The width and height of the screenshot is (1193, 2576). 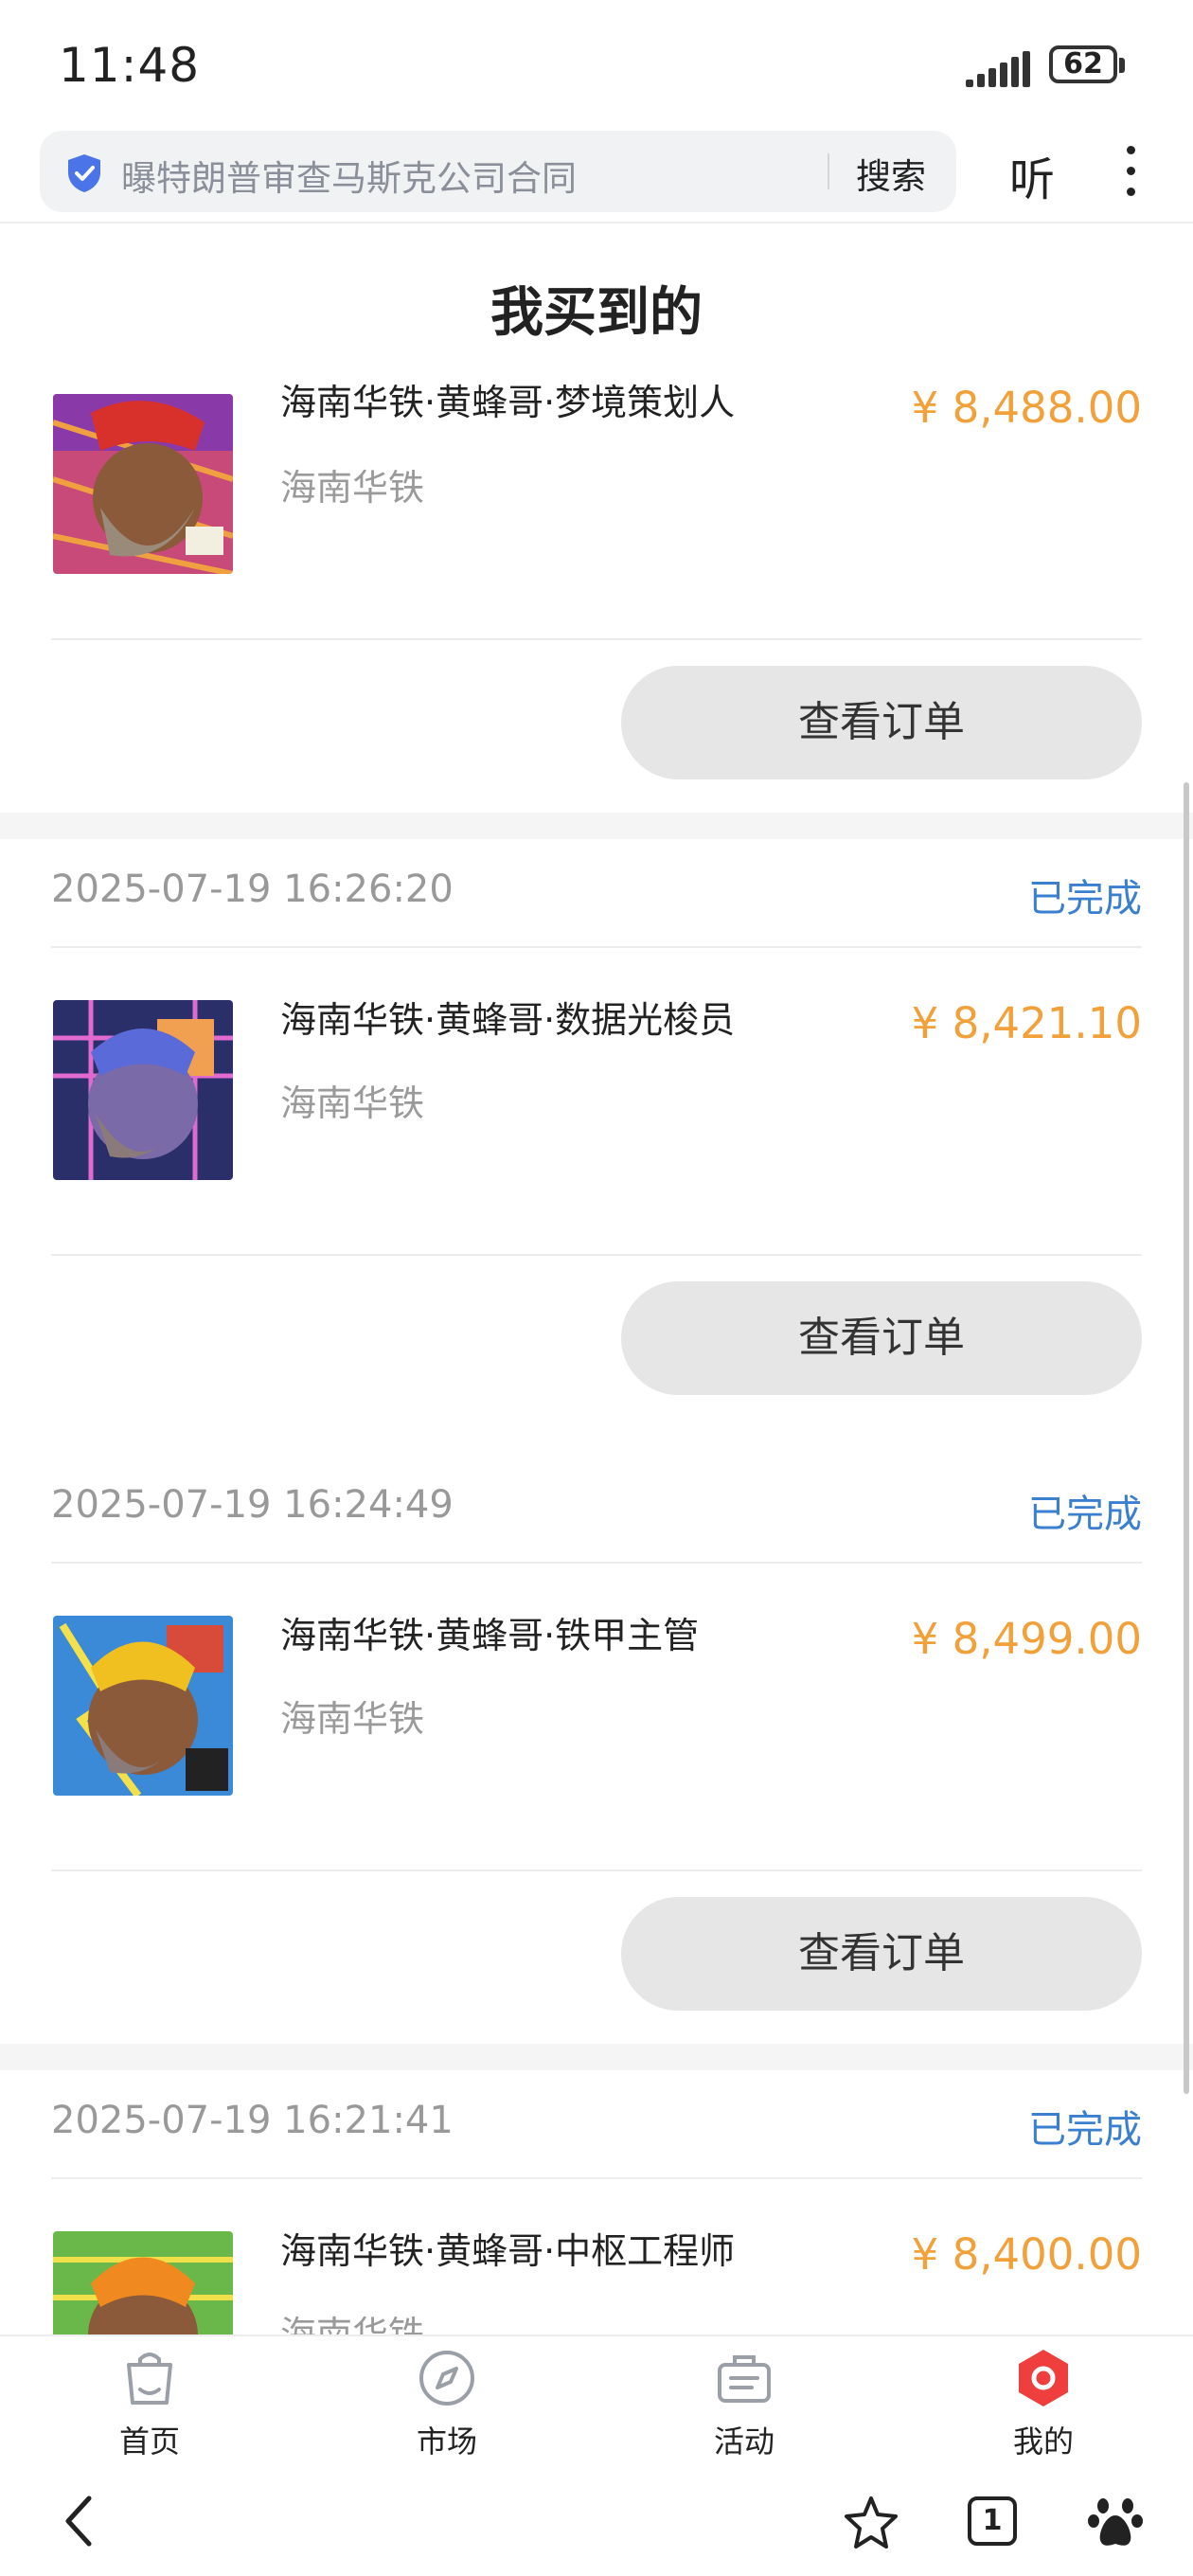 What do you see at coordinates (1026, 1023) in the screenshot?
I see `product-price: ¥ 8,421.10` at bounding box center [1026, 1023].